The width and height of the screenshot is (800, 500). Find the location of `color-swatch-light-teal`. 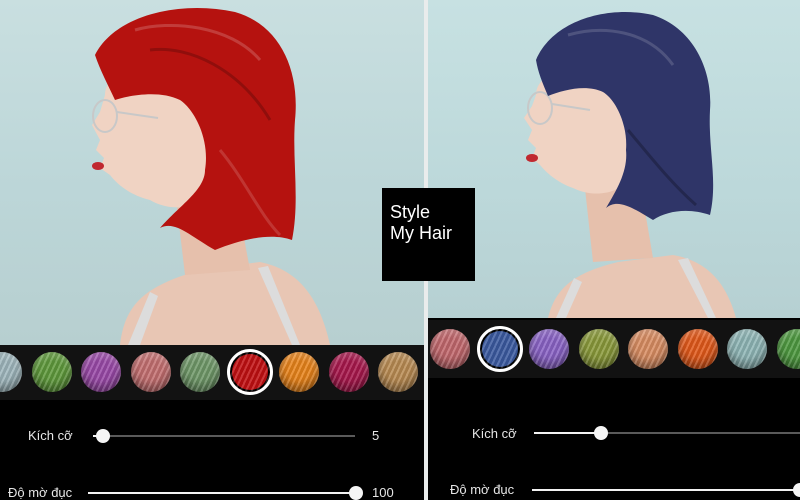

color-swatch-light-teal is located at coordinates (747, 349).